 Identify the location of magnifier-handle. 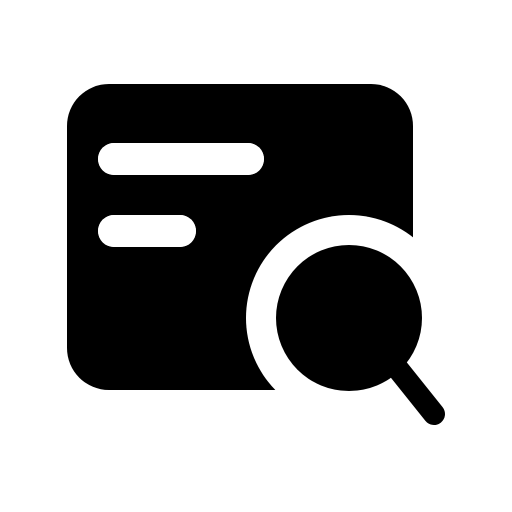
(416, 391).